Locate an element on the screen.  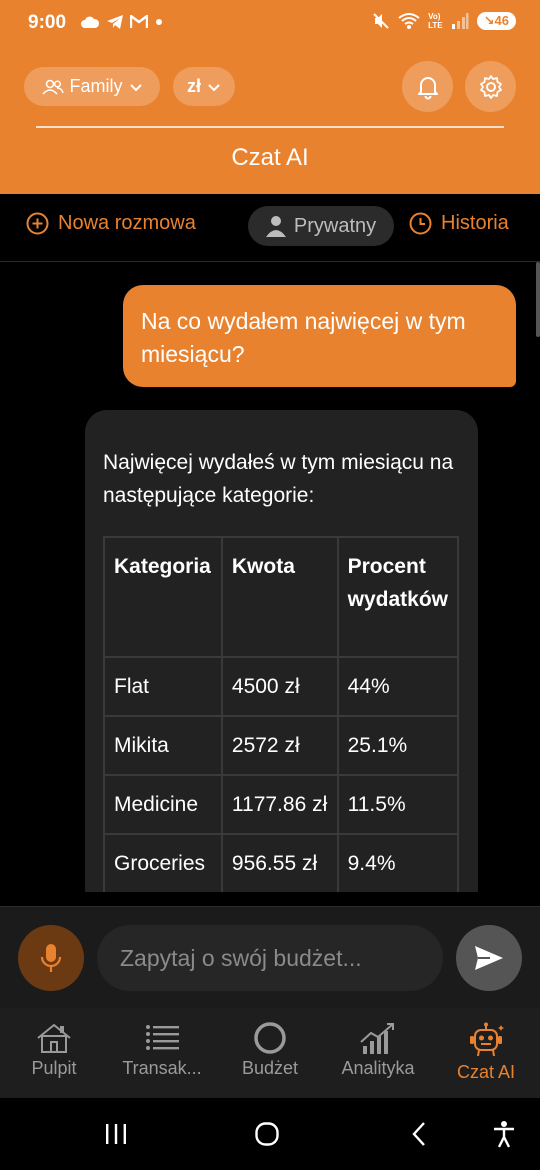
table-cell: 25.1% is located at coordinates (398, 745).